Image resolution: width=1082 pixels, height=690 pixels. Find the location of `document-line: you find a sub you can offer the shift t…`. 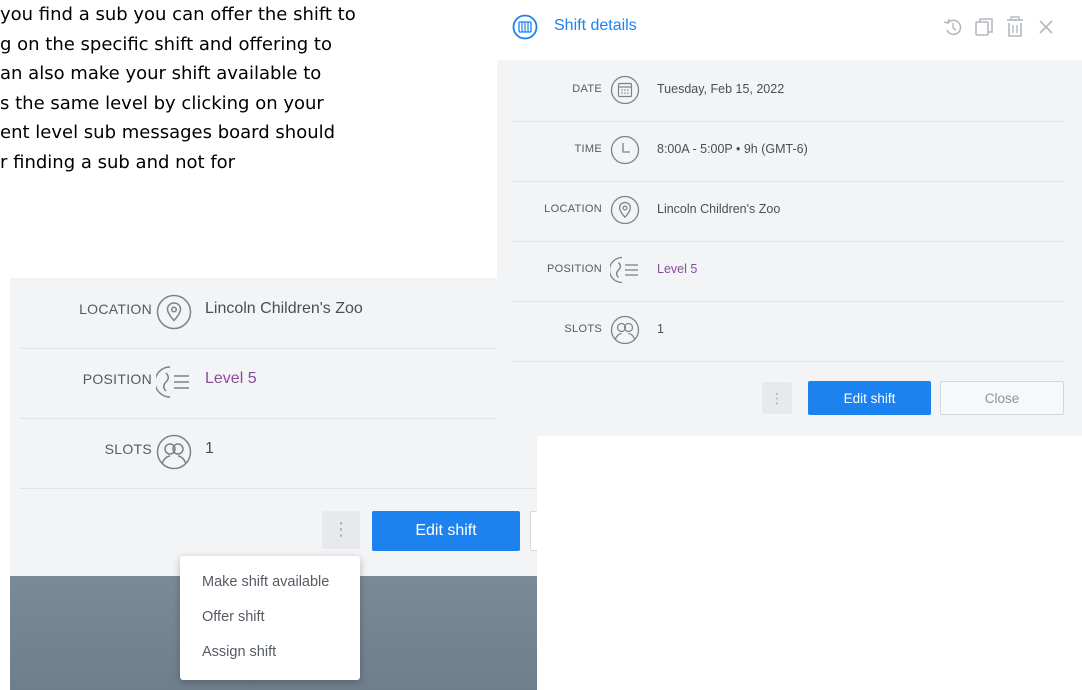

document-line: you find a sub you can offer the shift t… is located at coordinates (178, 14).